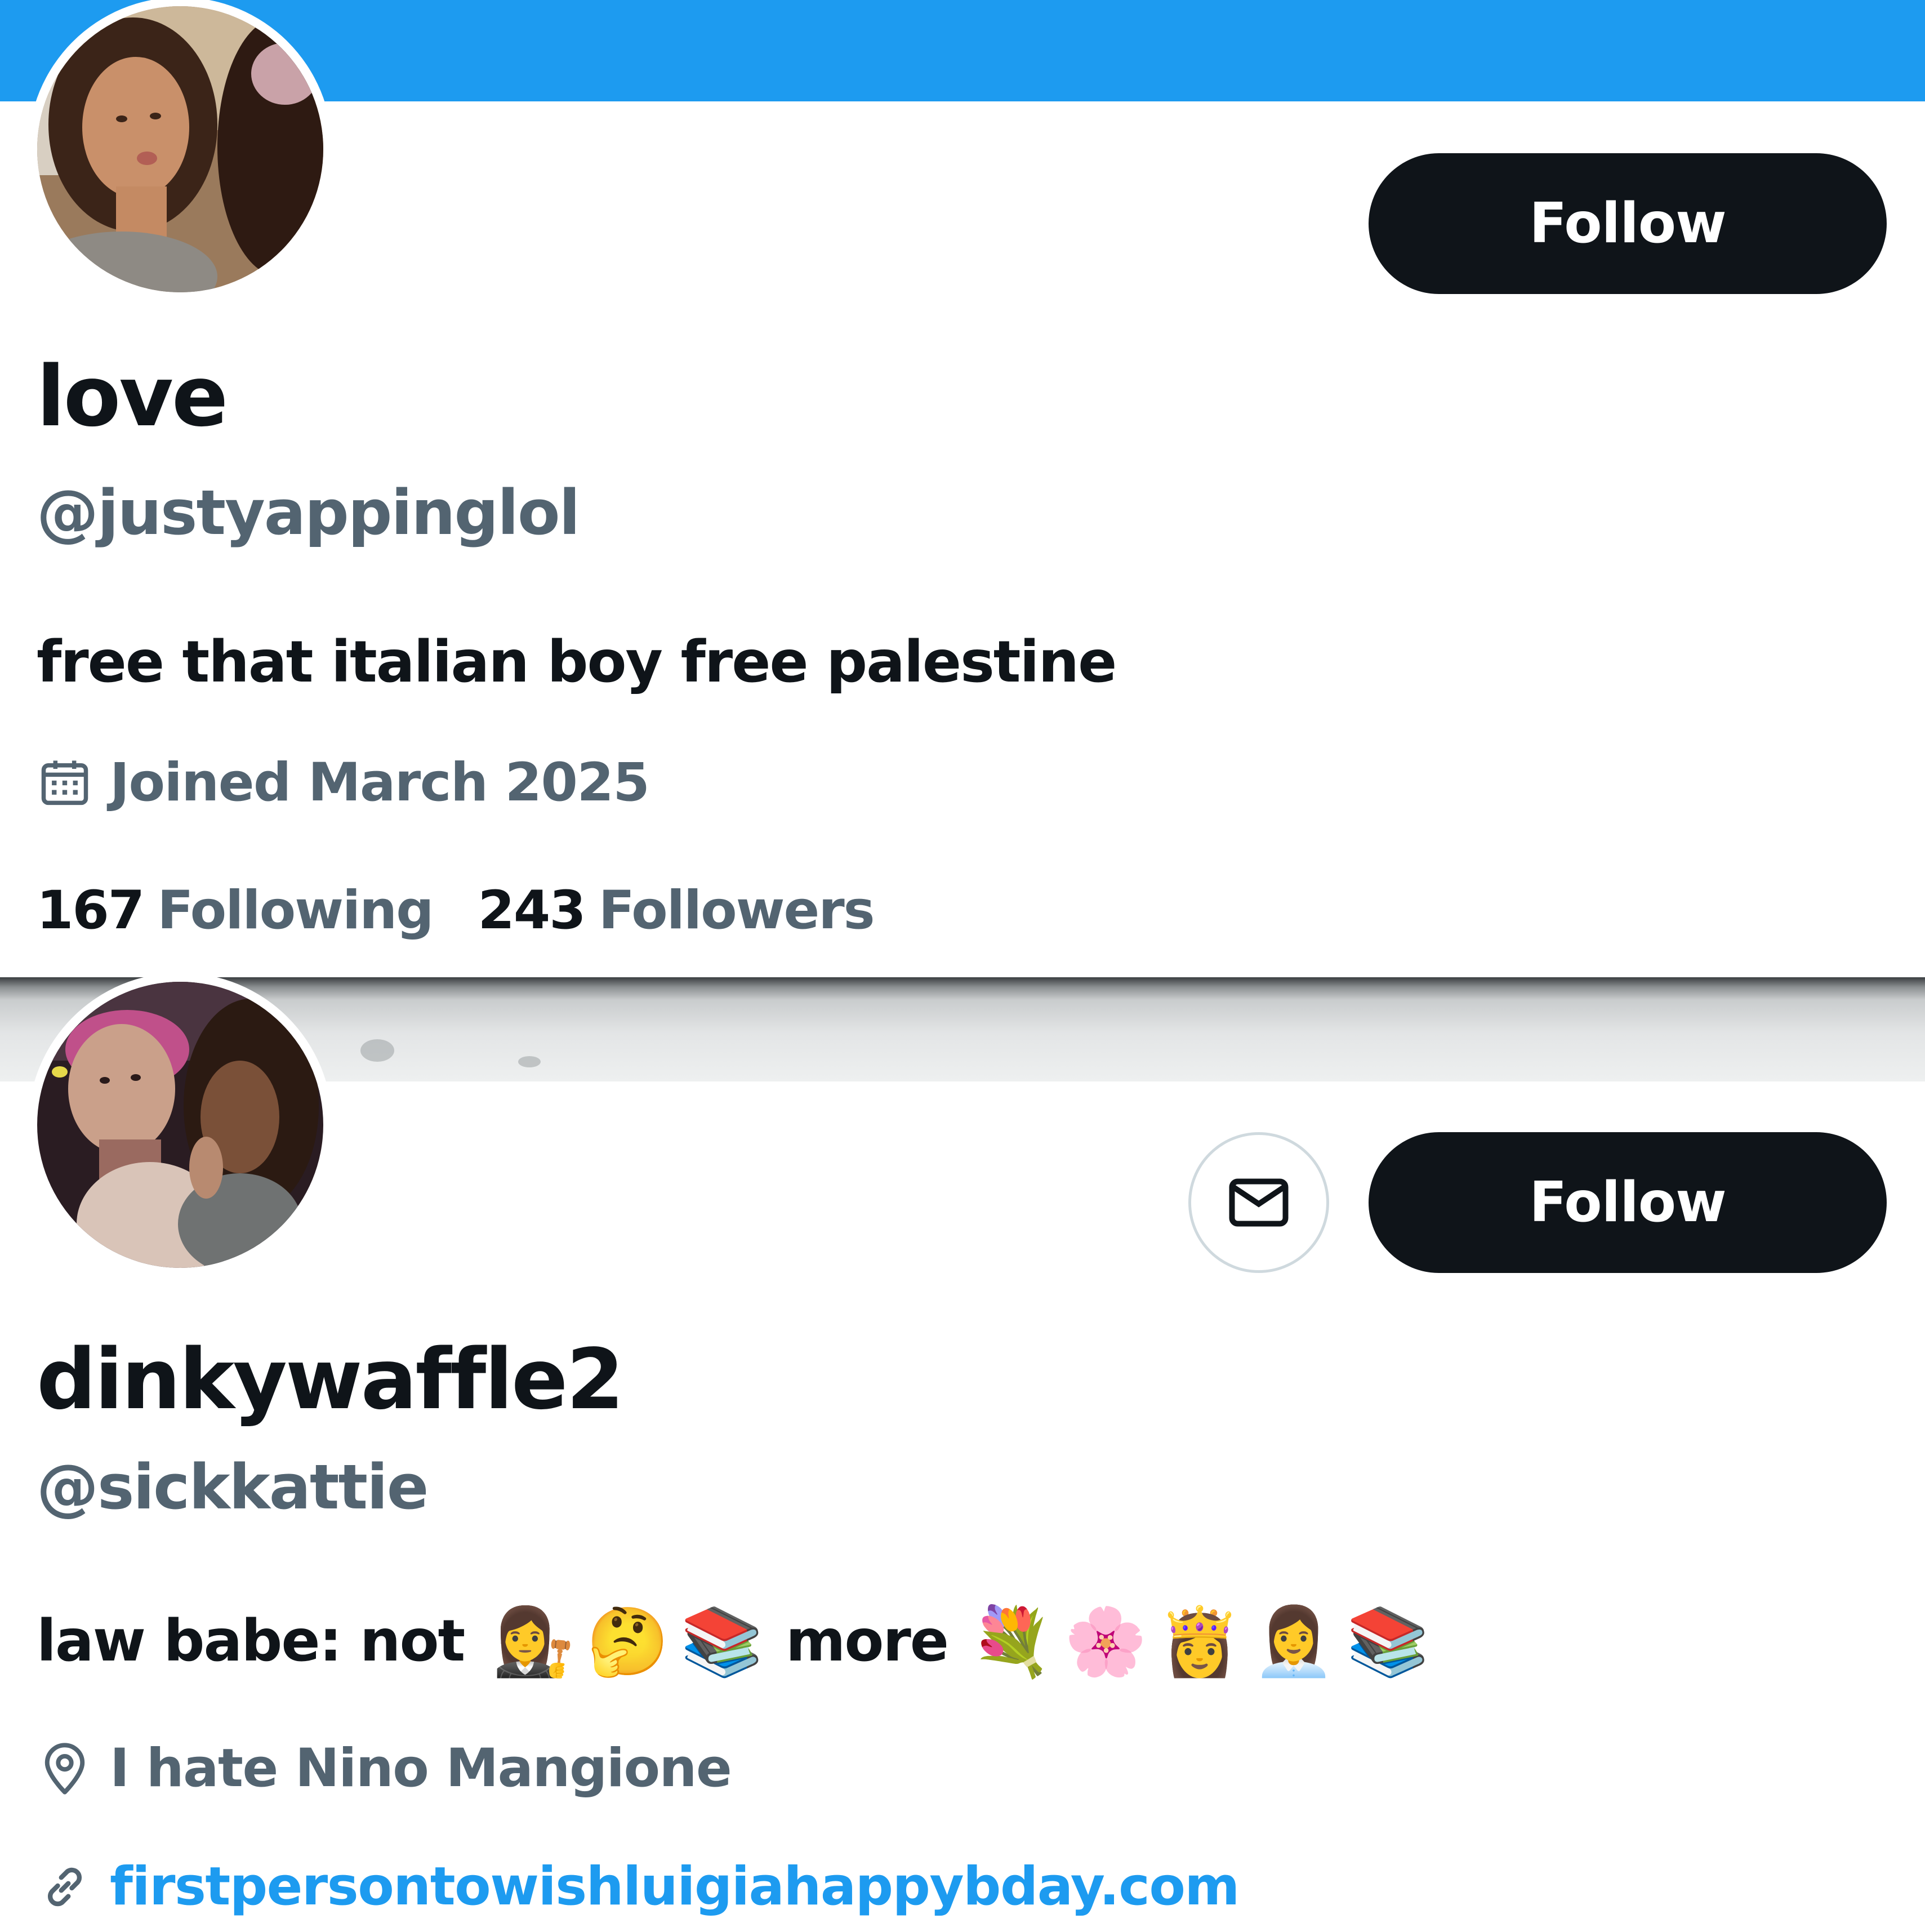  What do you see at coordinates (64, 1769) in the screenshot?
I see `location-pin-icon` at bounding box center [64, 1769].